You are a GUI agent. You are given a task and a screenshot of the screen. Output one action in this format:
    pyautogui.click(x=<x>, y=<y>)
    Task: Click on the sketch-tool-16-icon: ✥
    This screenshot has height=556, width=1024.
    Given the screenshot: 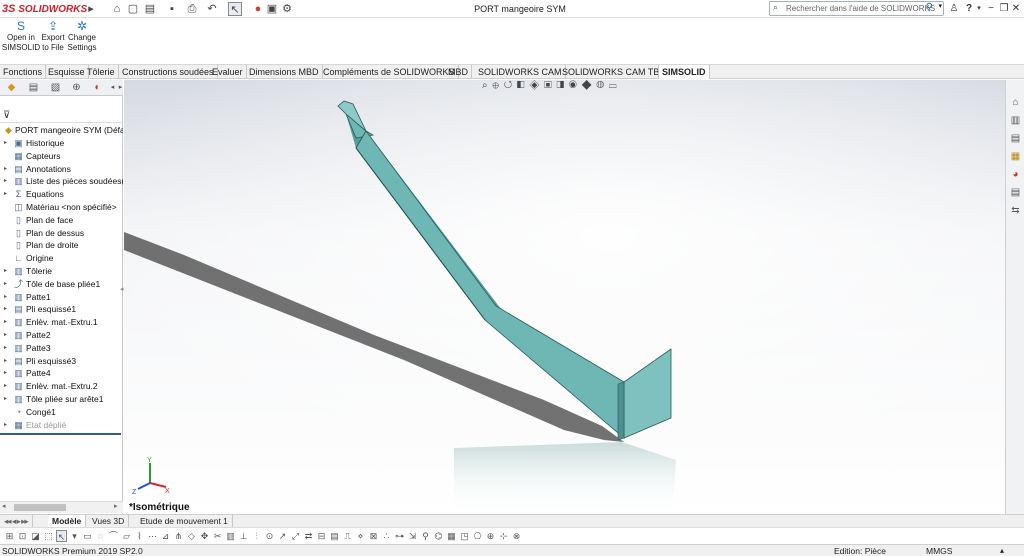 What is the action you would take?
    pyautogui.click(x=204, y=536)
    